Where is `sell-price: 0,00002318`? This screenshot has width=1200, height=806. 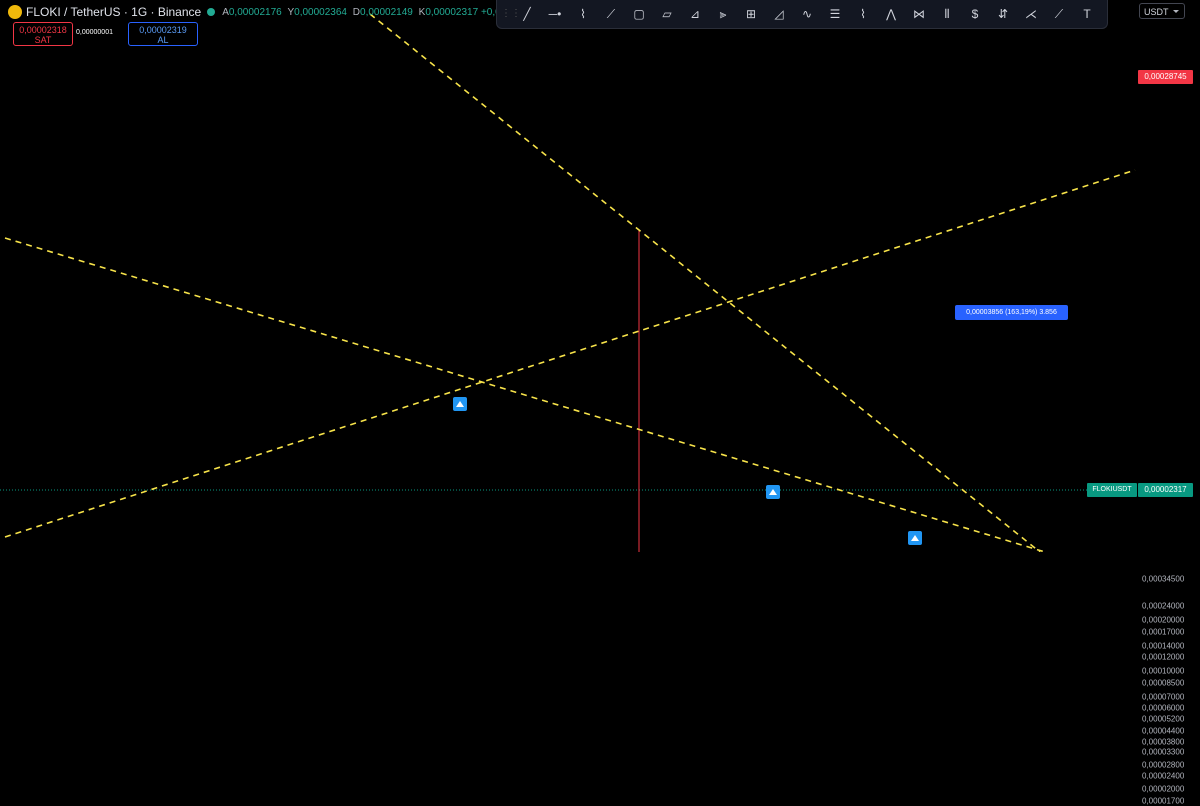 sell-price: 0,00002318 is located at coordinates (43, 30).